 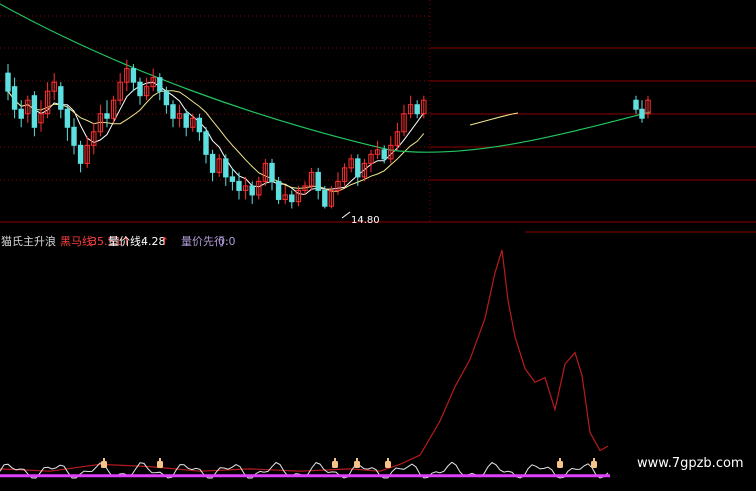 I want to click on legend-item2-arrow-icon: ↑, so click(x=165, y=241).